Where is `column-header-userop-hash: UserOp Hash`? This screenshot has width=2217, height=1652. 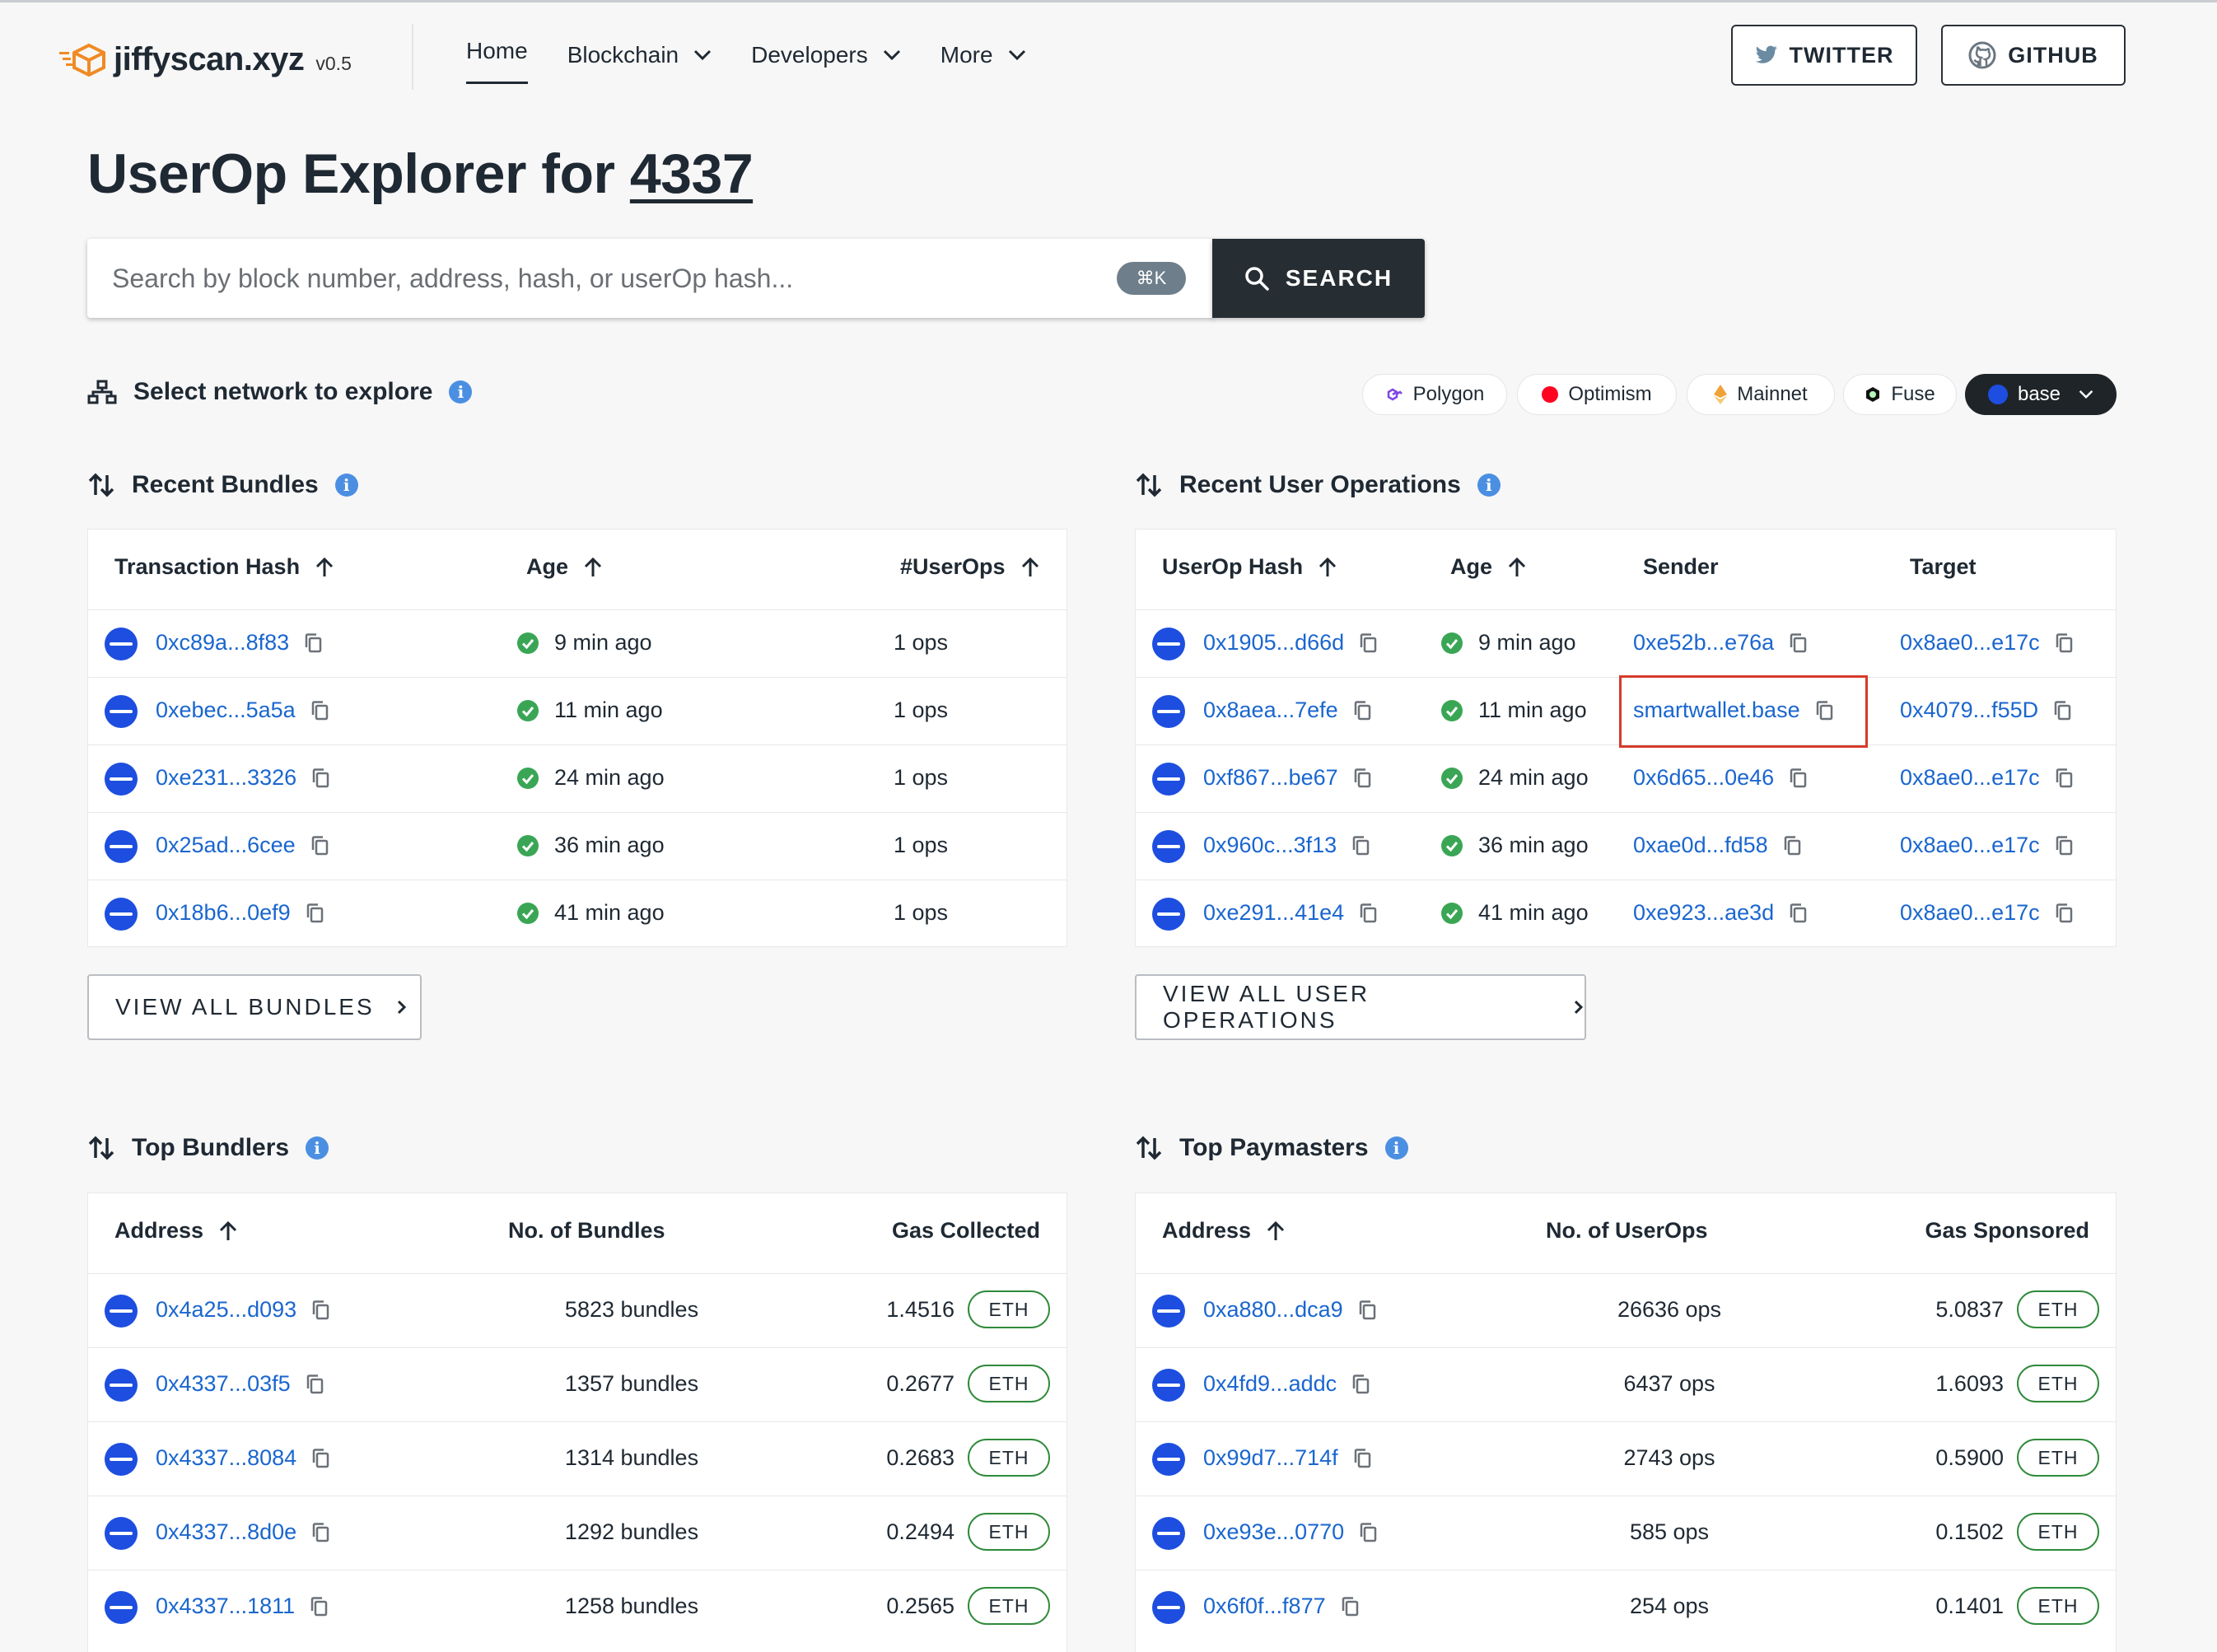
column-header-userop-hash: UserOp Hash is located at coordinates (1249, 567).